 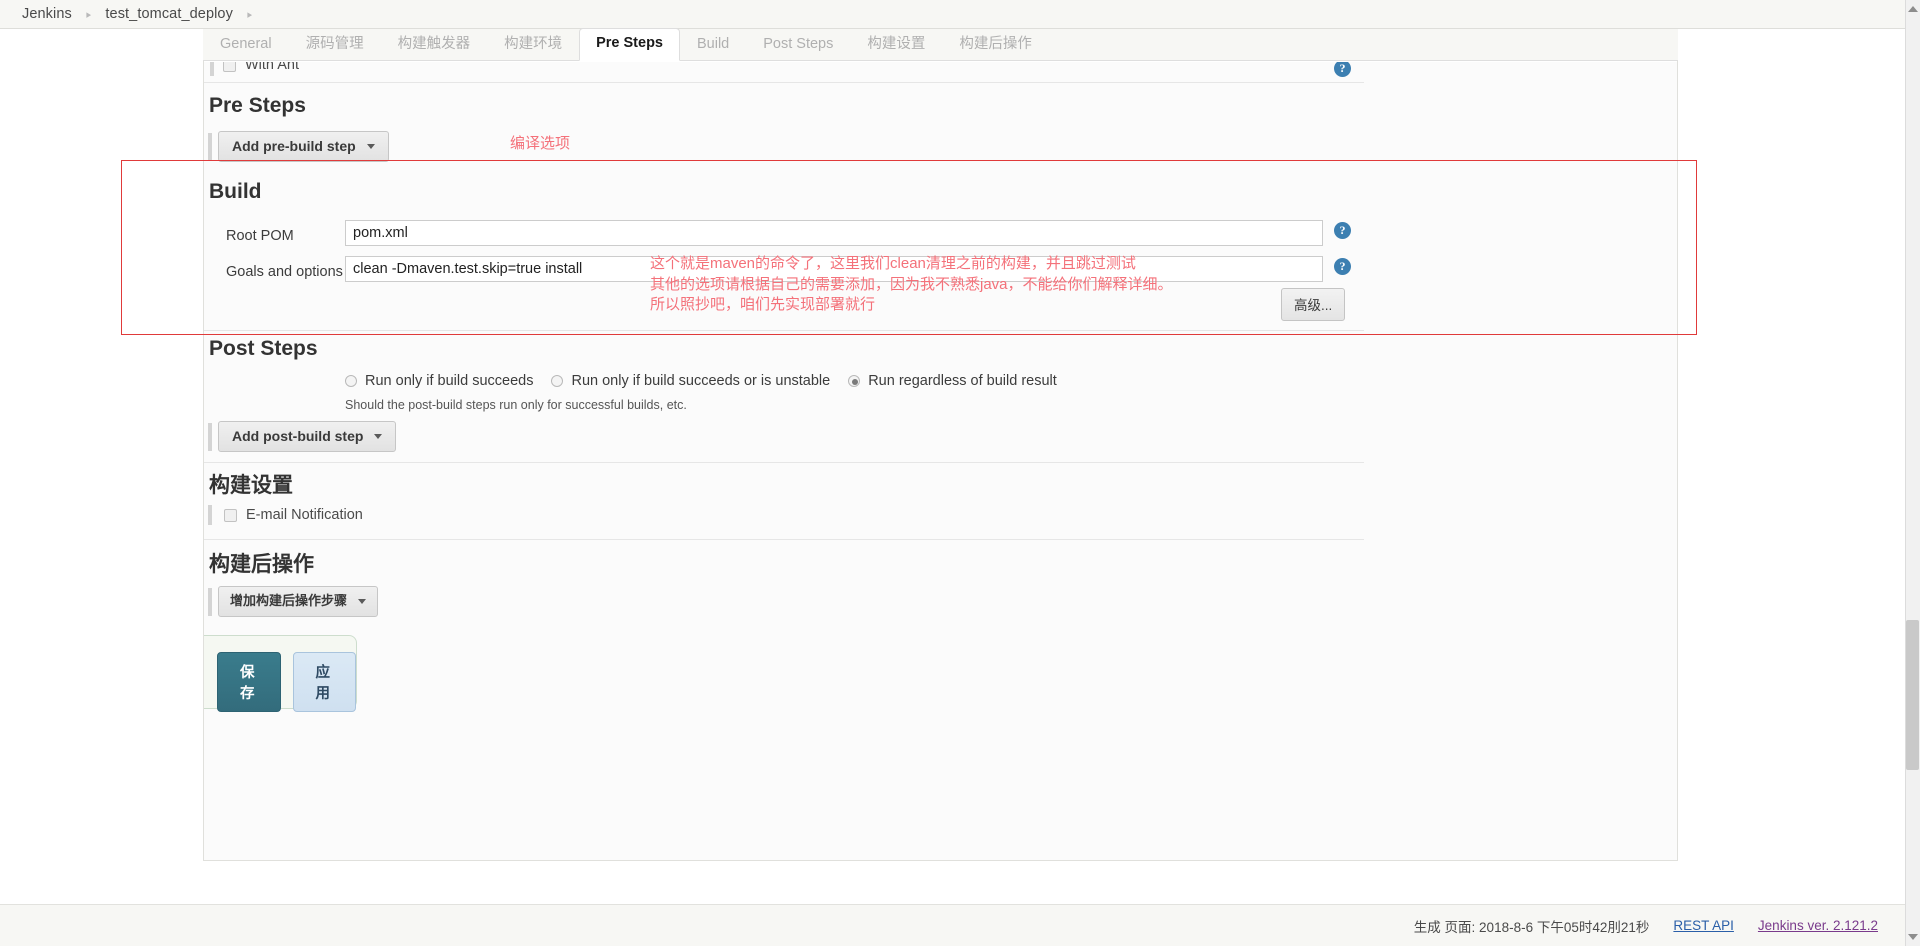 I want to click on with-ant-checkbox, so click(x=229, y=67).